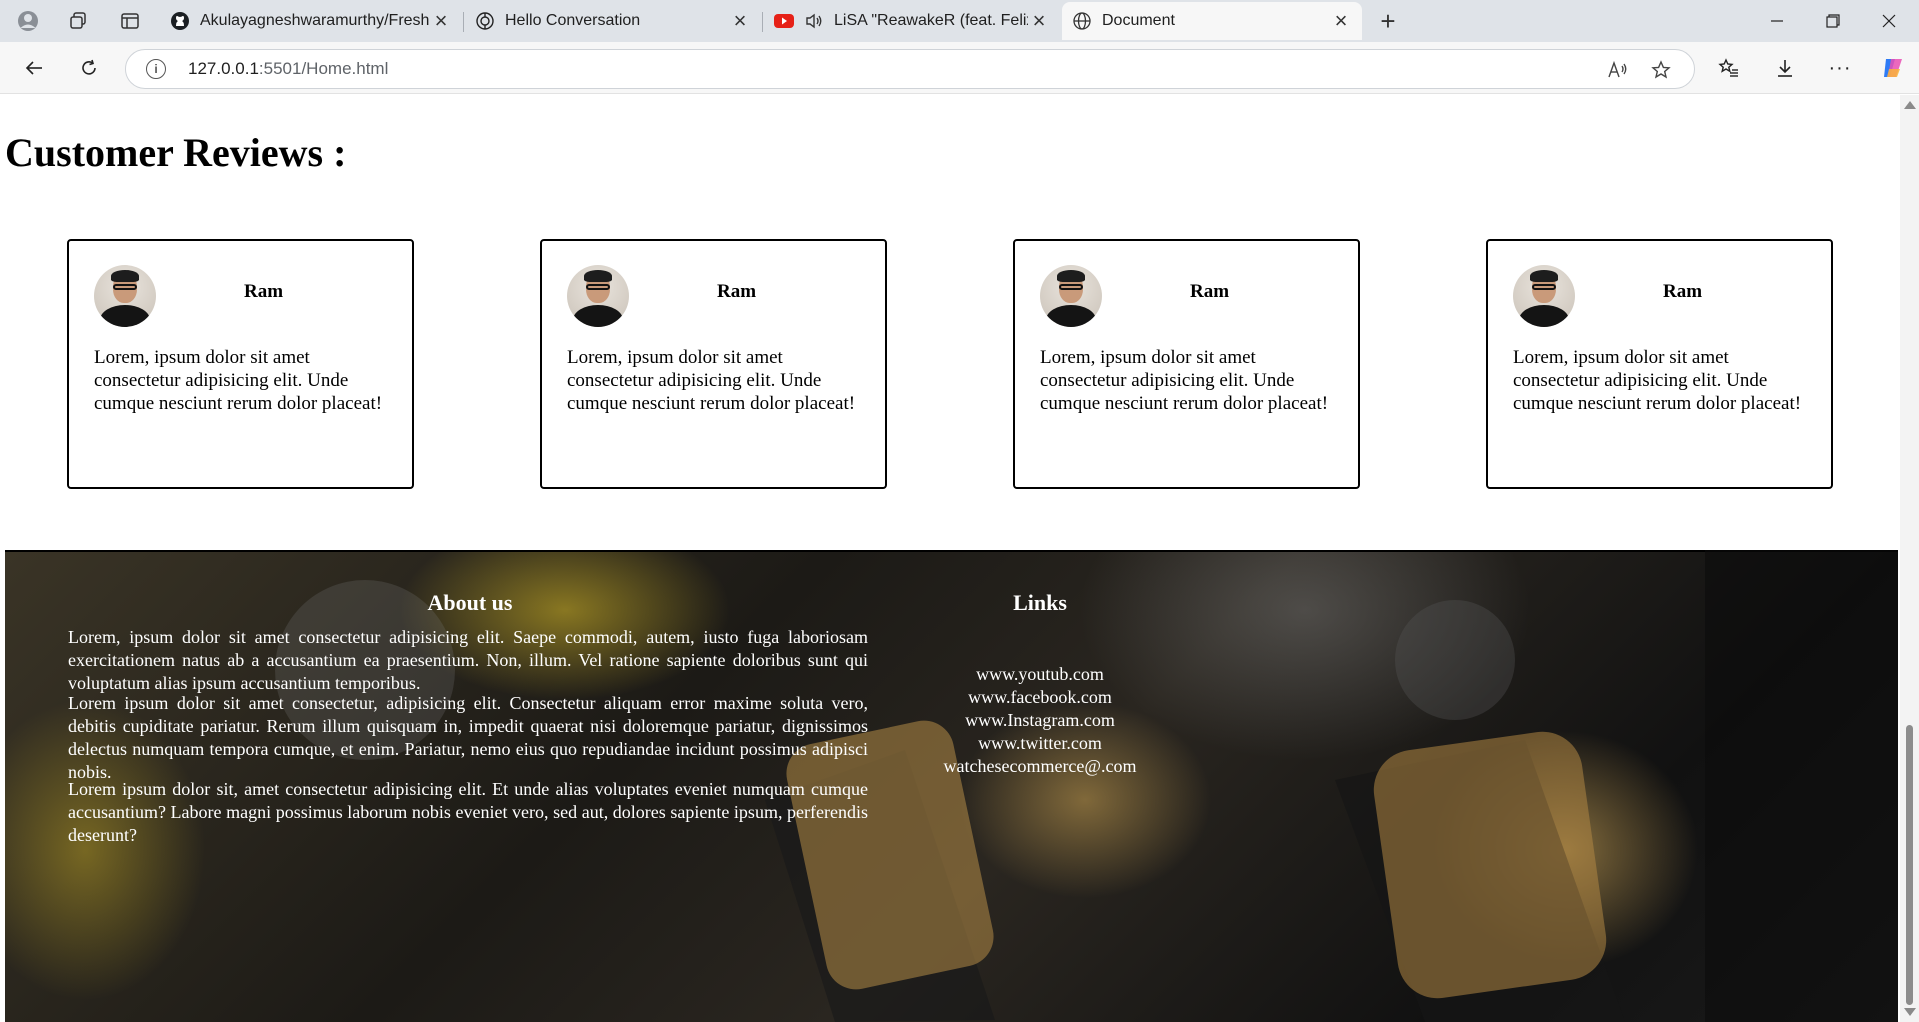  I want to click on page-scrollbar, so click(1909, 558).